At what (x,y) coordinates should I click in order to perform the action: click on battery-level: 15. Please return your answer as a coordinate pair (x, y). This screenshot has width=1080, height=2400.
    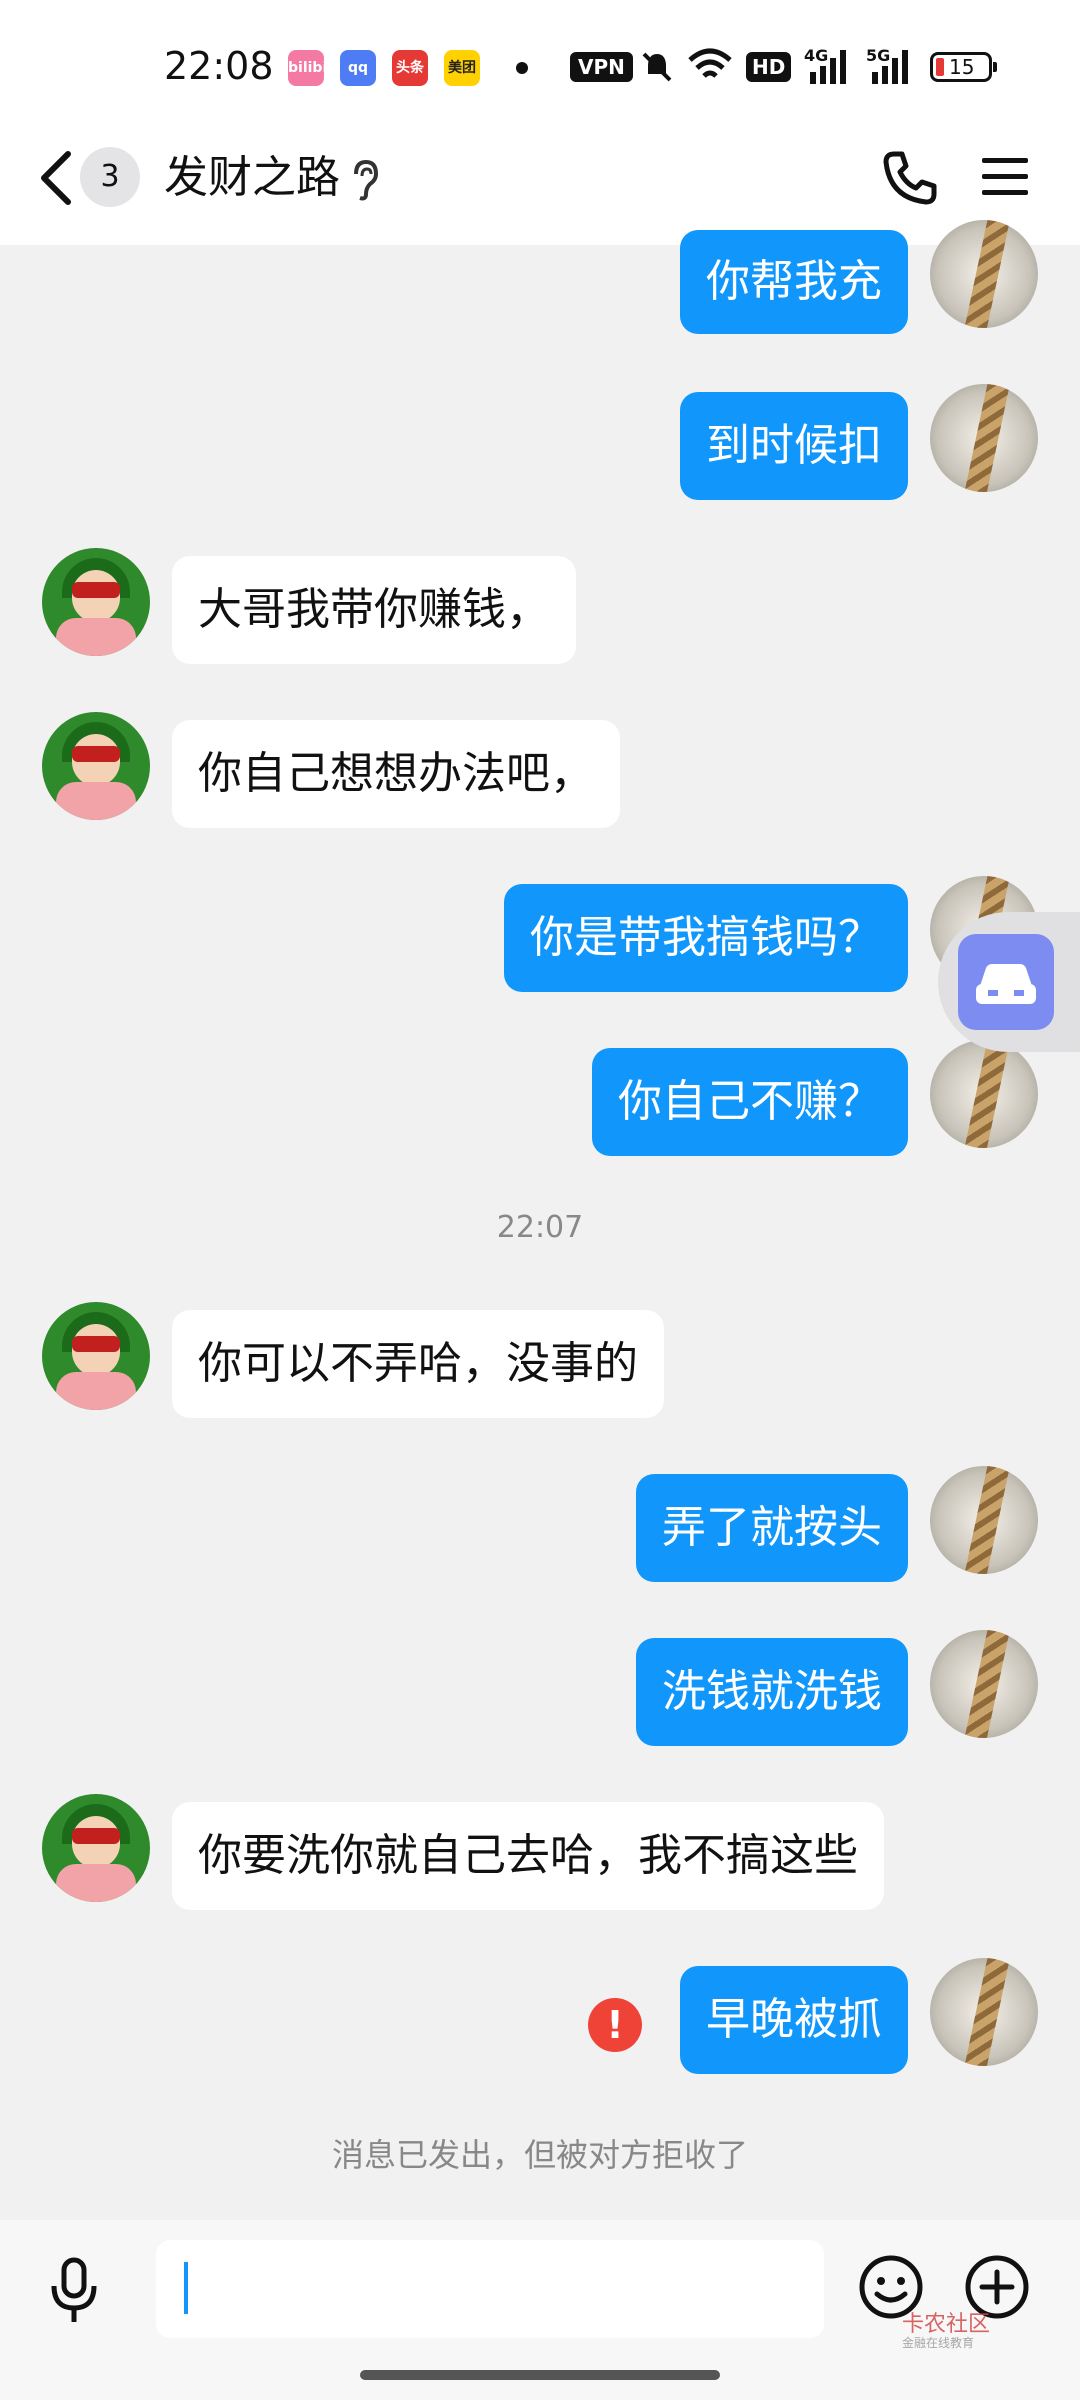
    Looking at the image, I should click on (962, 67).